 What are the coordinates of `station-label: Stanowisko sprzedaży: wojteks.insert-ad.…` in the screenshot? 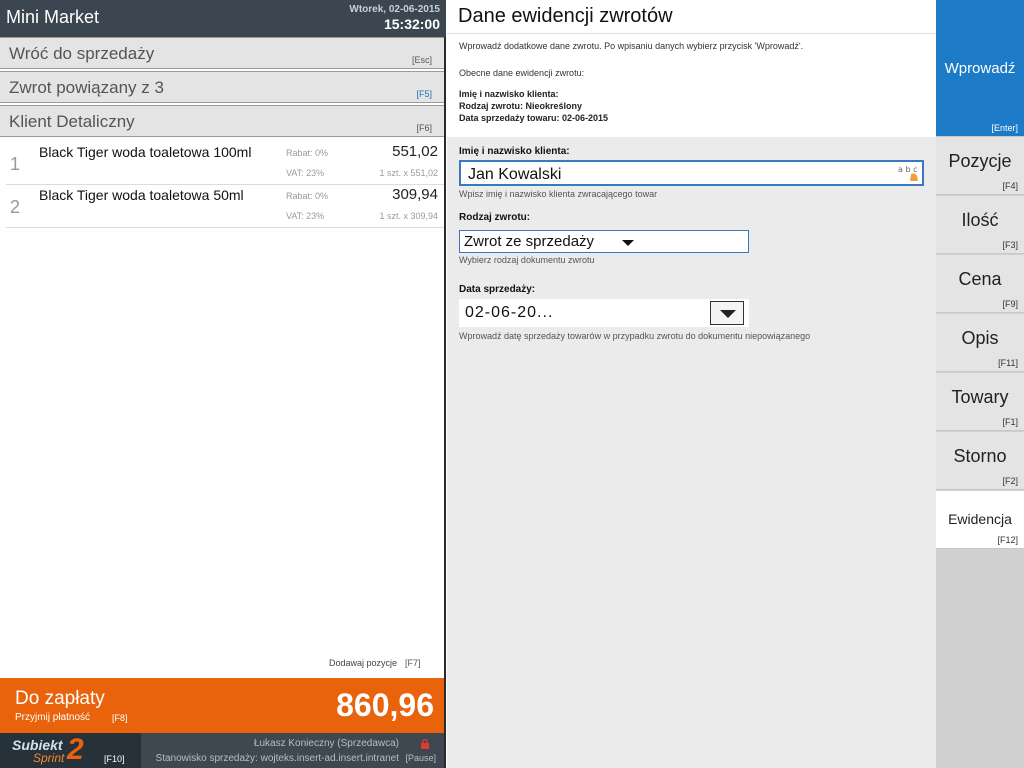 It's located at (277, 758).